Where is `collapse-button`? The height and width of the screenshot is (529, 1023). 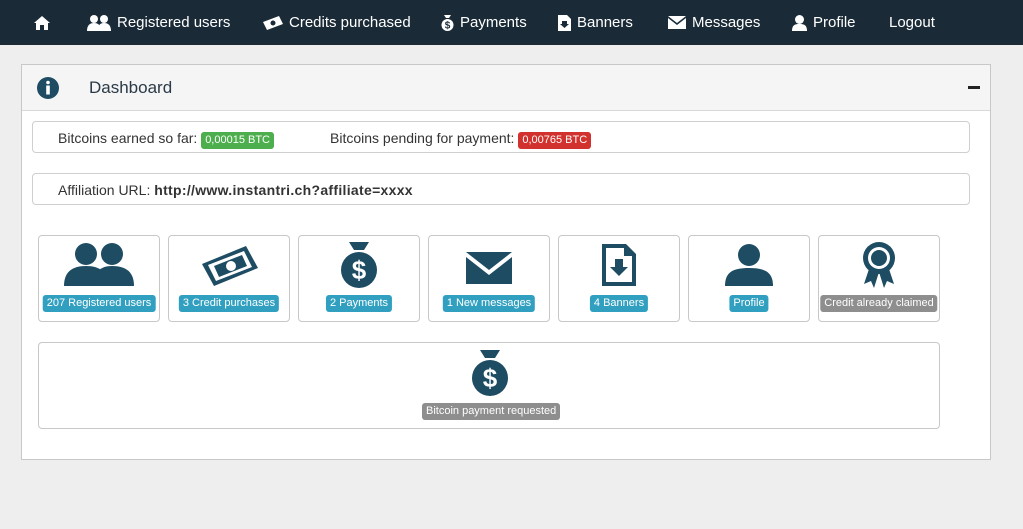 collapse-button is located at coordinates (974, 87).